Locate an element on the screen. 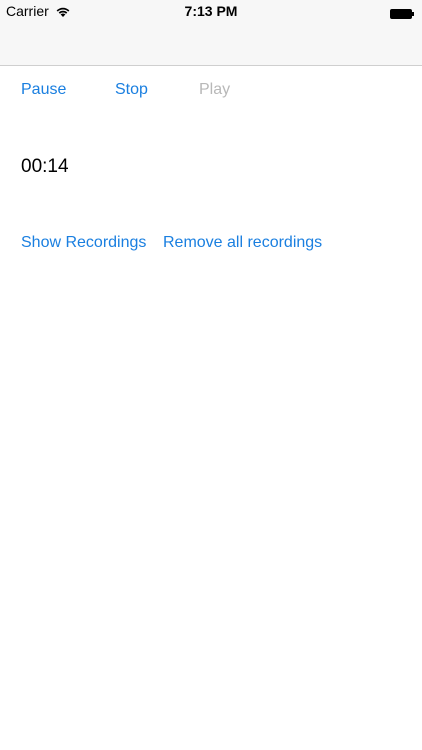 This screenshot has width=422, height=750. pause-button: Pause is located at coordinates (43, 90).